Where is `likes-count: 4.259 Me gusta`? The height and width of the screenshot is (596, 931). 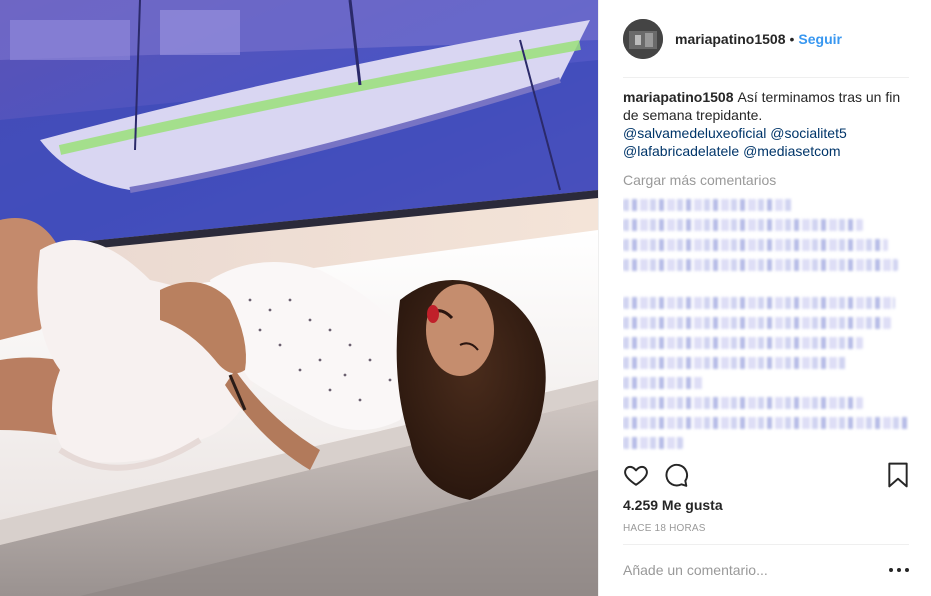 likes-count: 4.259 Me gusta is located at coordinates (673, 505).